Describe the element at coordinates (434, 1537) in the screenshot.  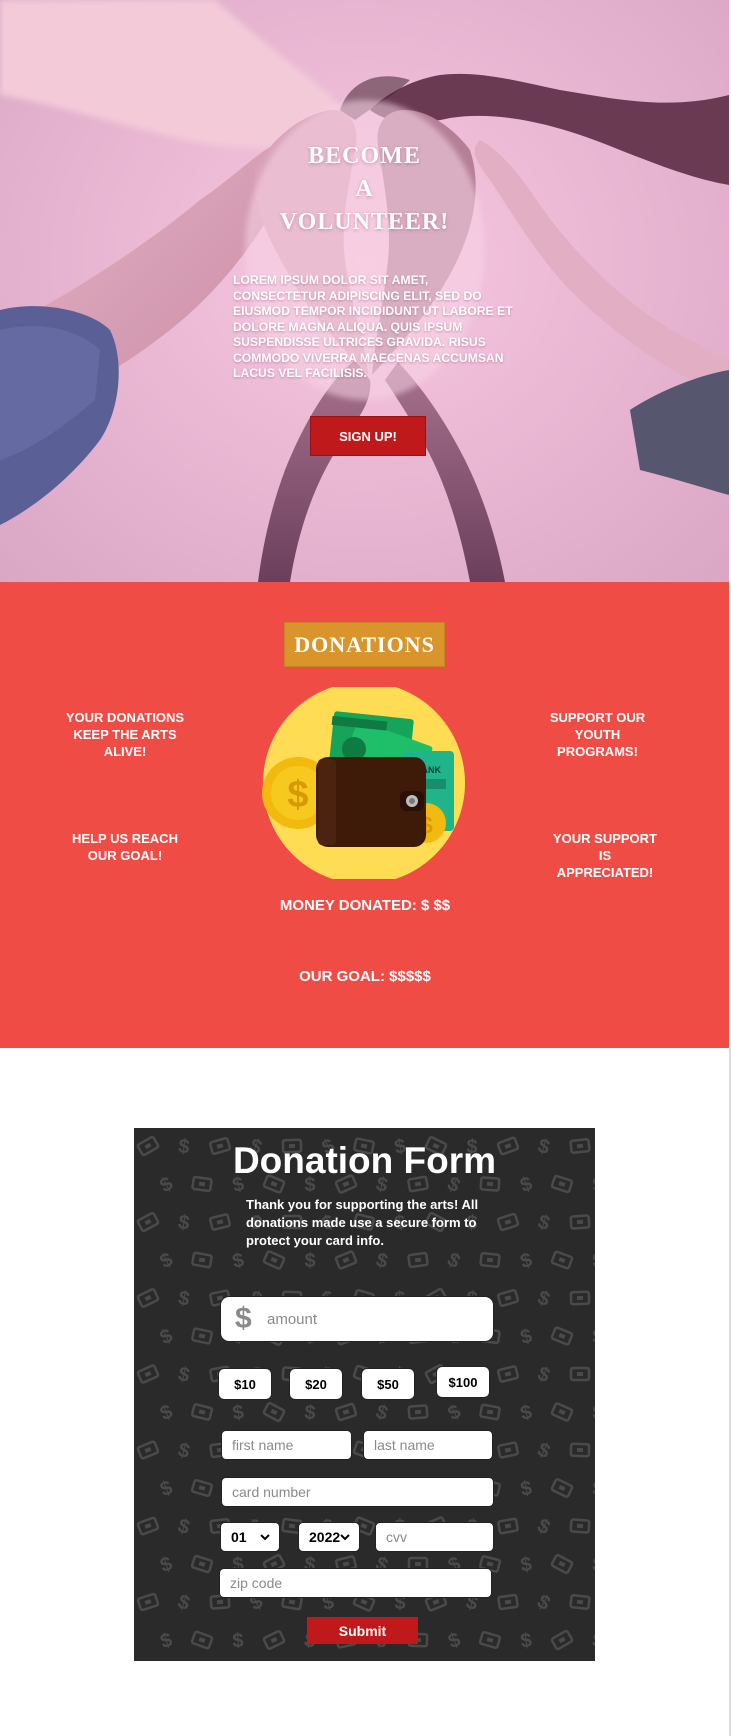
I see `cvv-input` at that location.